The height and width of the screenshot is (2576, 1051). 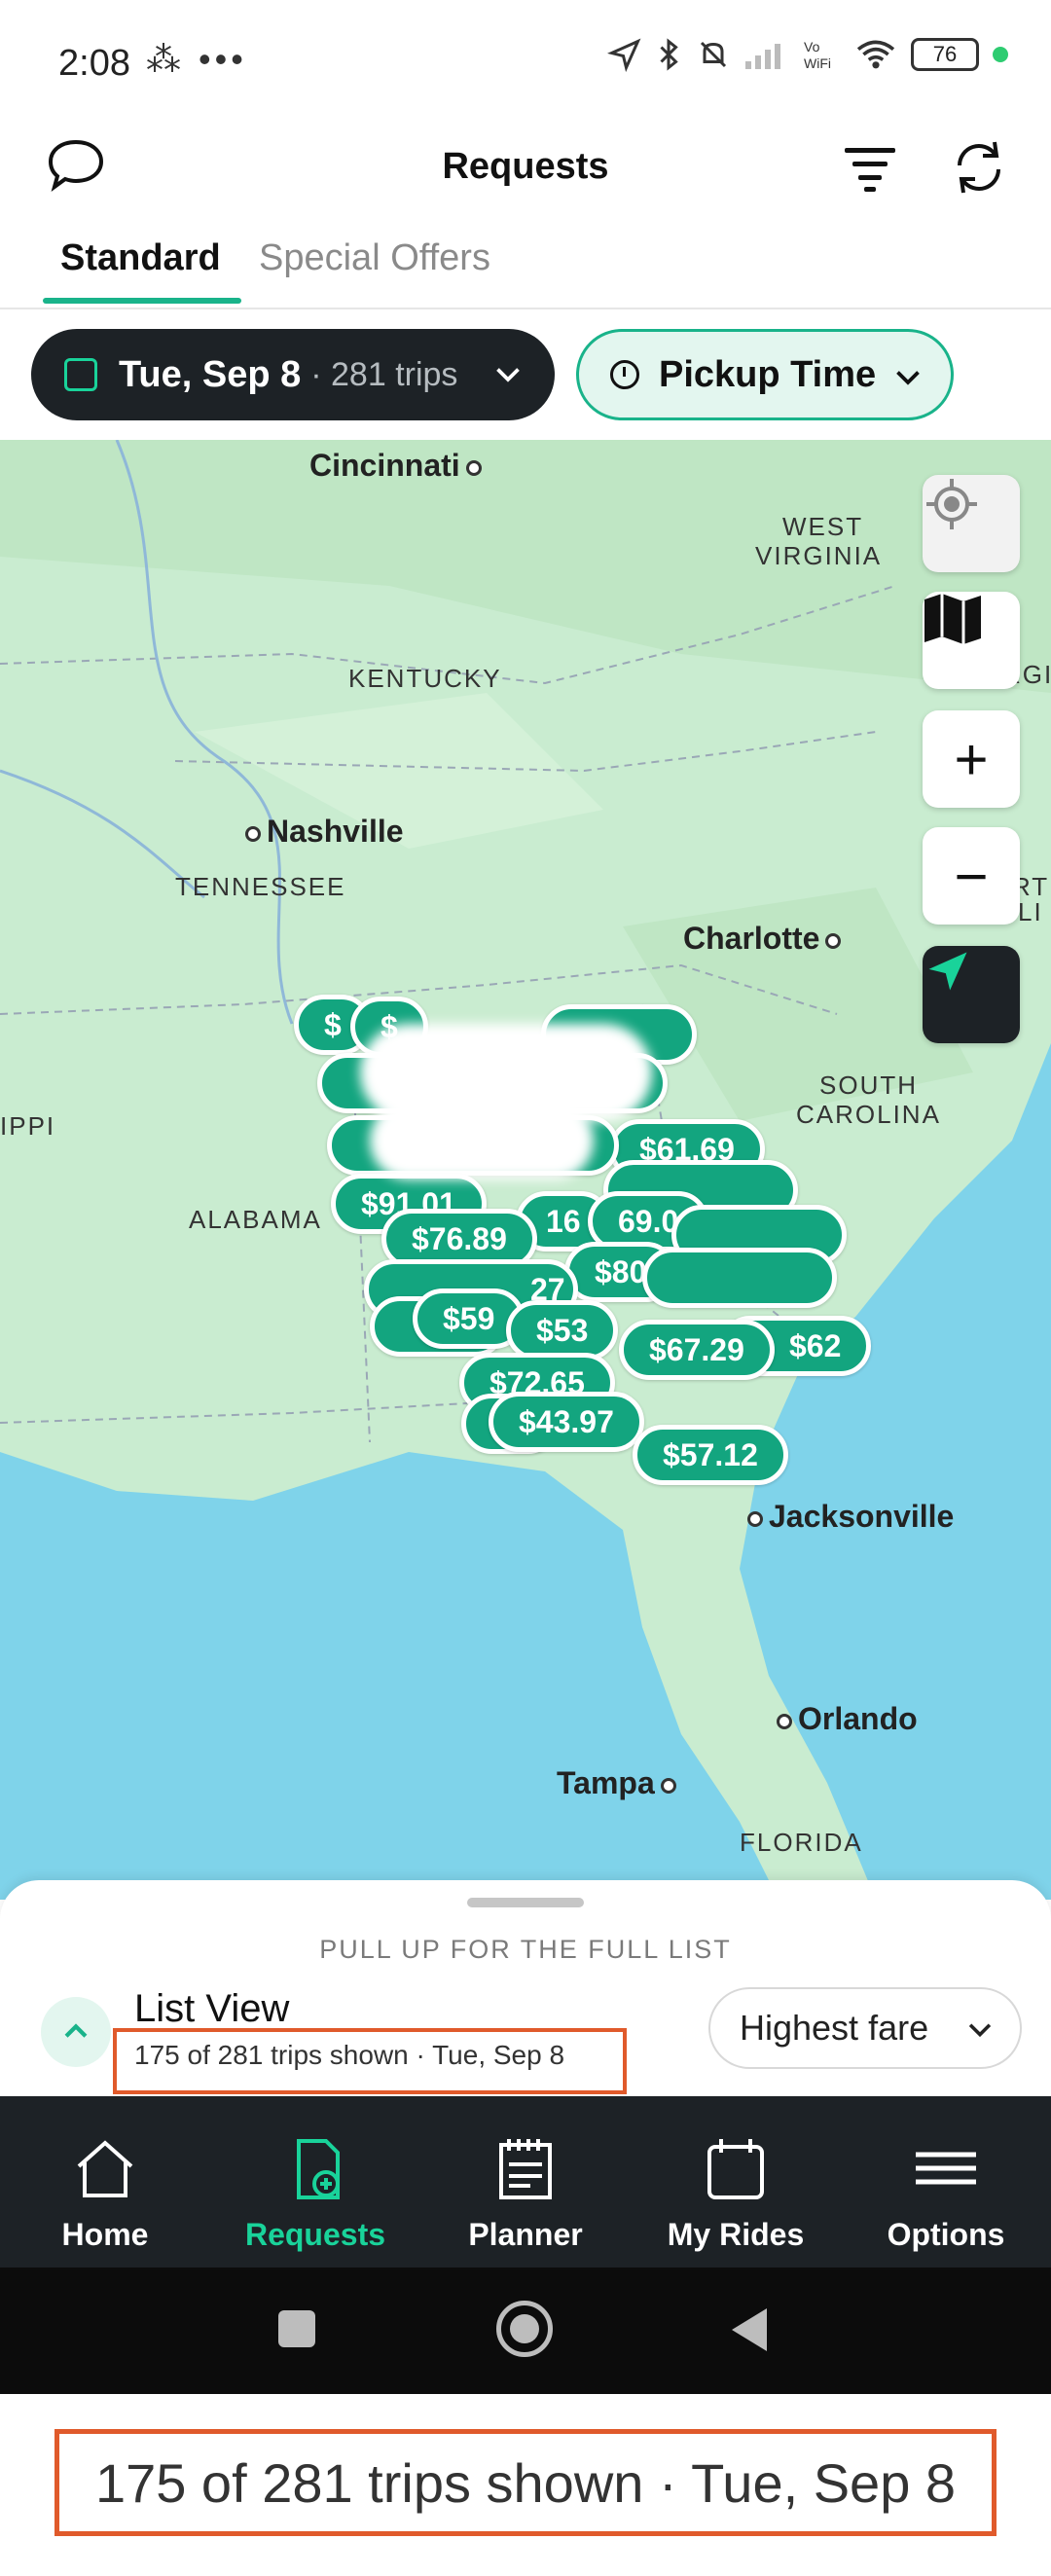 I want to click on nav-planner-label: Planner, so click(x=525, y=2234).